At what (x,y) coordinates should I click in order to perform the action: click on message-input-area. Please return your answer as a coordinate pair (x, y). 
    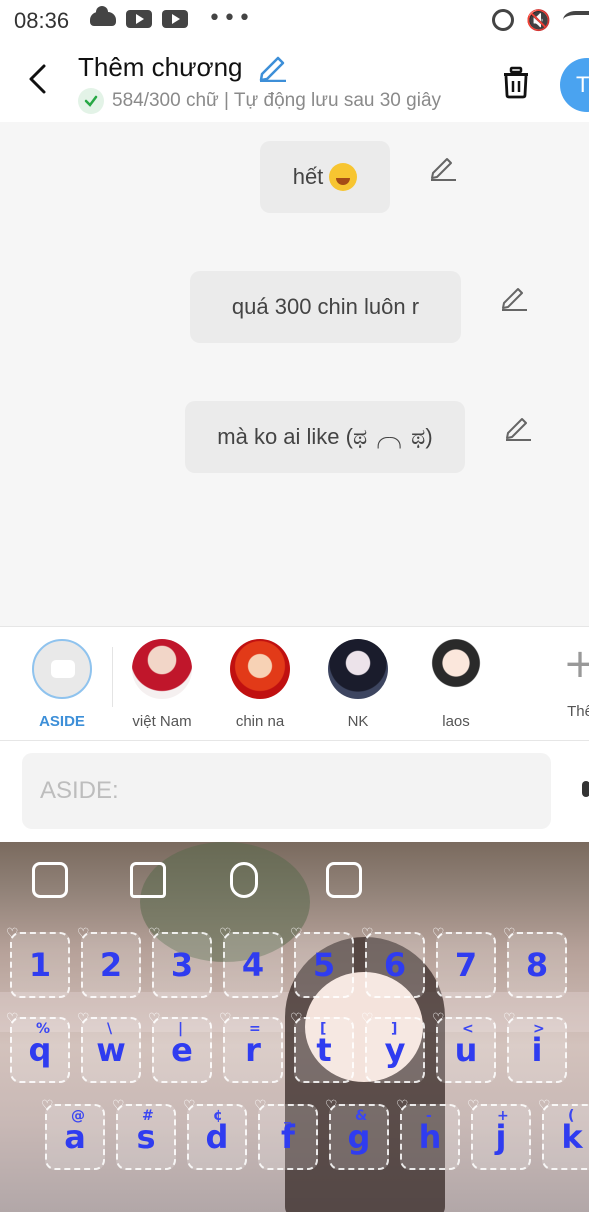
    Looking at the image, I should click on (294, 791).